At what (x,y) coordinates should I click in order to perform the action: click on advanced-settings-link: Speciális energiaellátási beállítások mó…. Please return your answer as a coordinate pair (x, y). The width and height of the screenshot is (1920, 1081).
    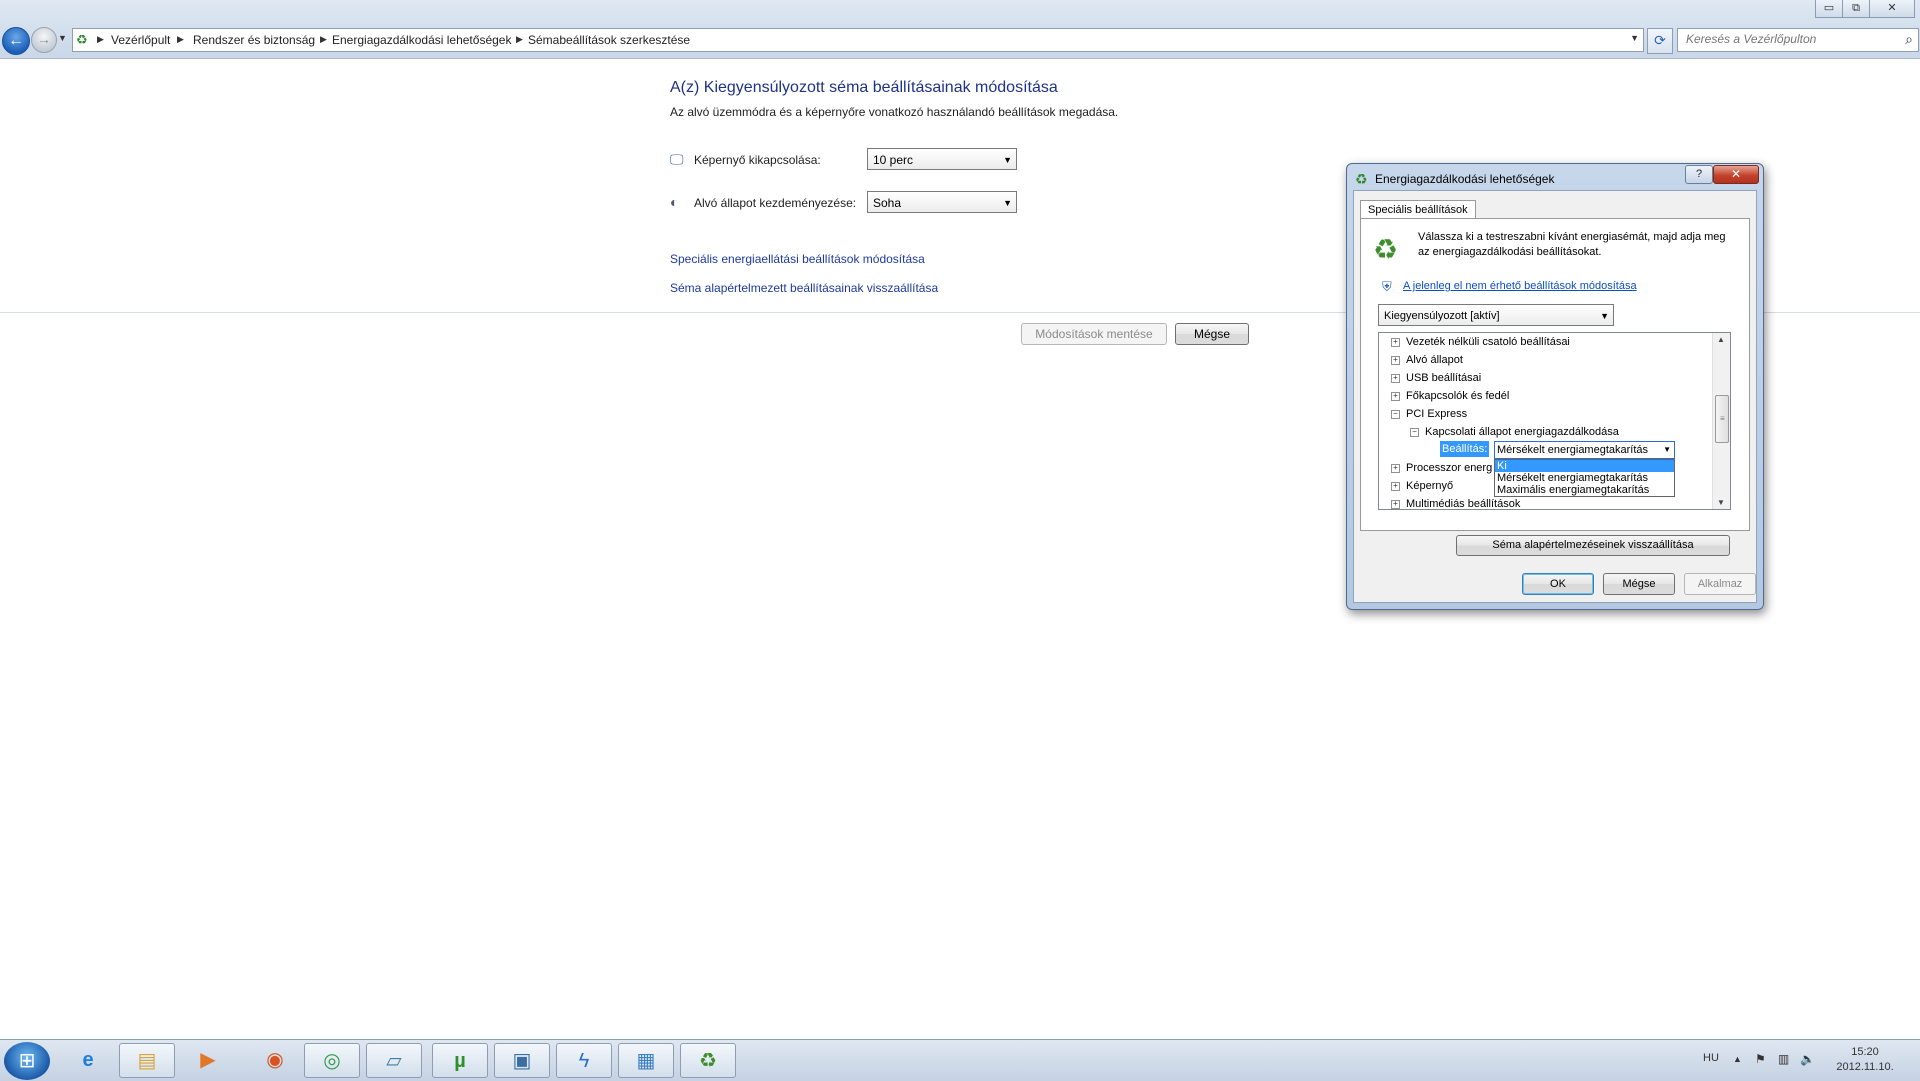
    Looking at the image, I should click on (797, 259).